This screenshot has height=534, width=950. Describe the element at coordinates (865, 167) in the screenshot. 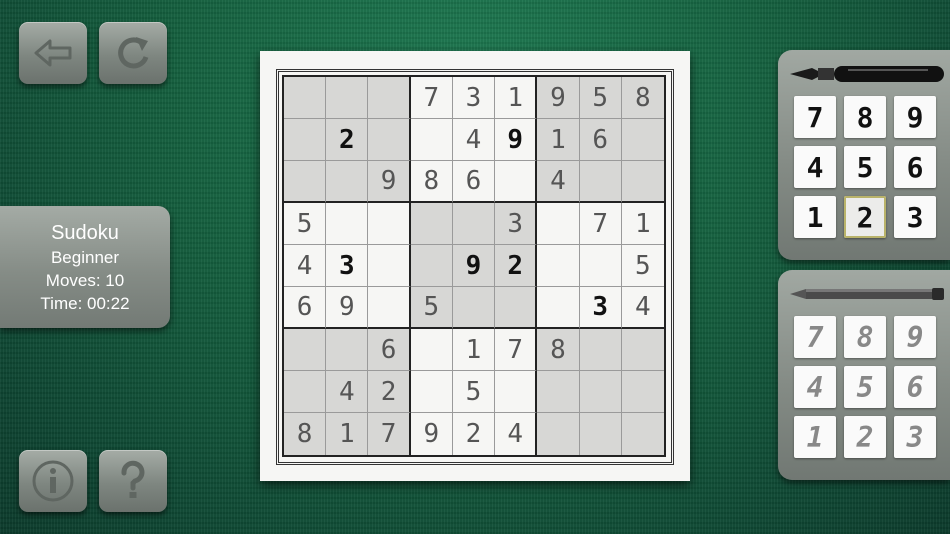

I see `pen-key-5: 5` at that location.